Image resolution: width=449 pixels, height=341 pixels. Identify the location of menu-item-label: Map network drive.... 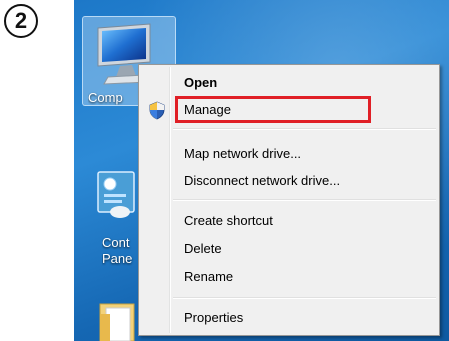
(243, 153).